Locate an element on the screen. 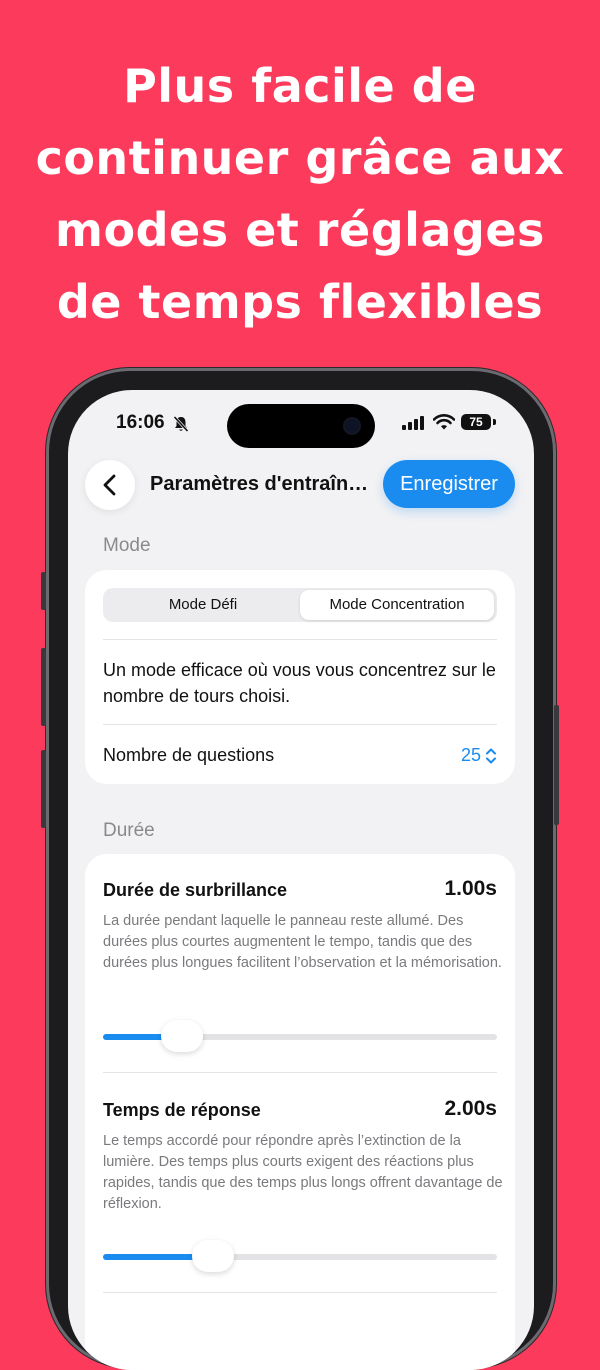 The height and width of the screenshot is (1370, 600). questions-label: Nombre de questions is located at coordinates (189, 755).